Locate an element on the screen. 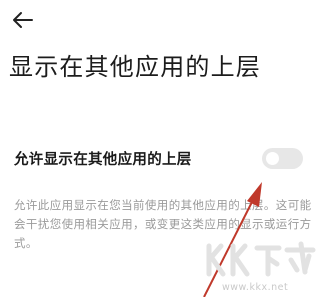 Image resolution: width=320 pixels, height=297 pixels. watermark-url: www.kkx.net is located at coordinates (255, 287).